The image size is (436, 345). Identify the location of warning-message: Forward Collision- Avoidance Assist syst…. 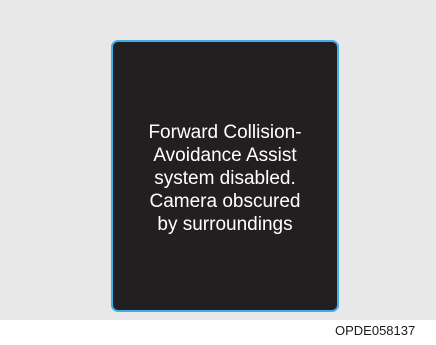
(225, 178).